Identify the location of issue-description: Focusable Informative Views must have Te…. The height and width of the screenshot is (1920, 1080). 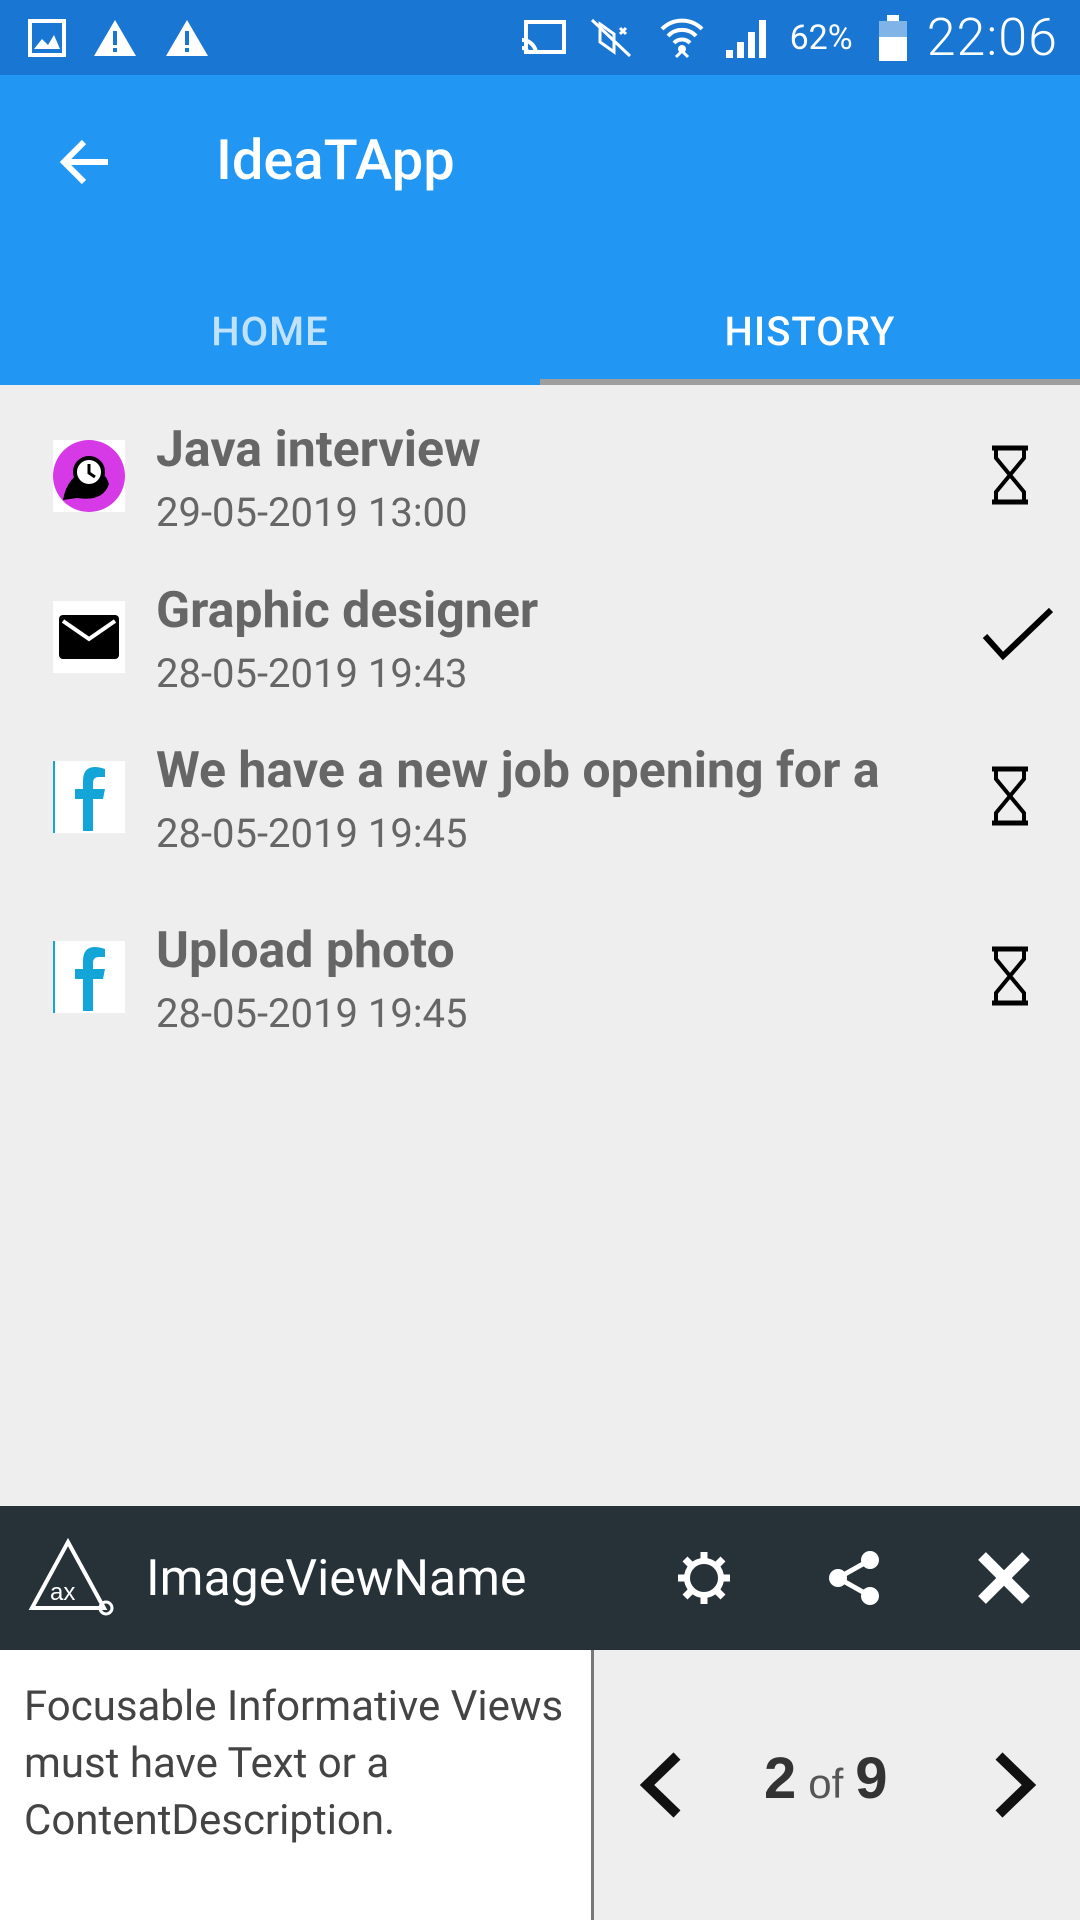
(297, 1785).